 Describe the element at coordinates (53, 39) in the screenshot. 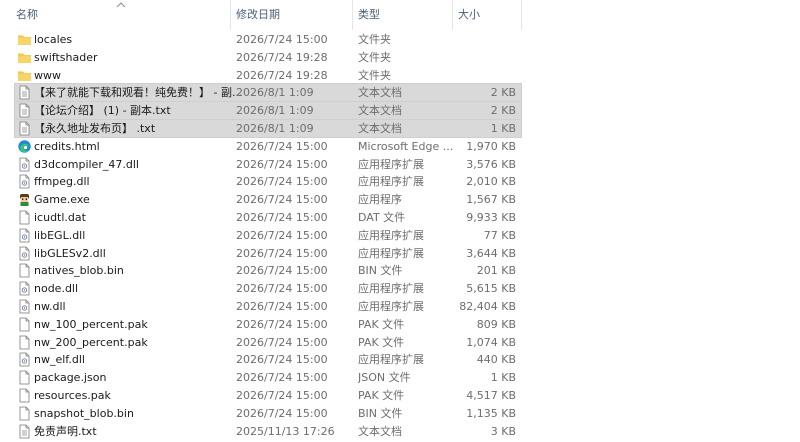

I see `file-name: locales` at that location.